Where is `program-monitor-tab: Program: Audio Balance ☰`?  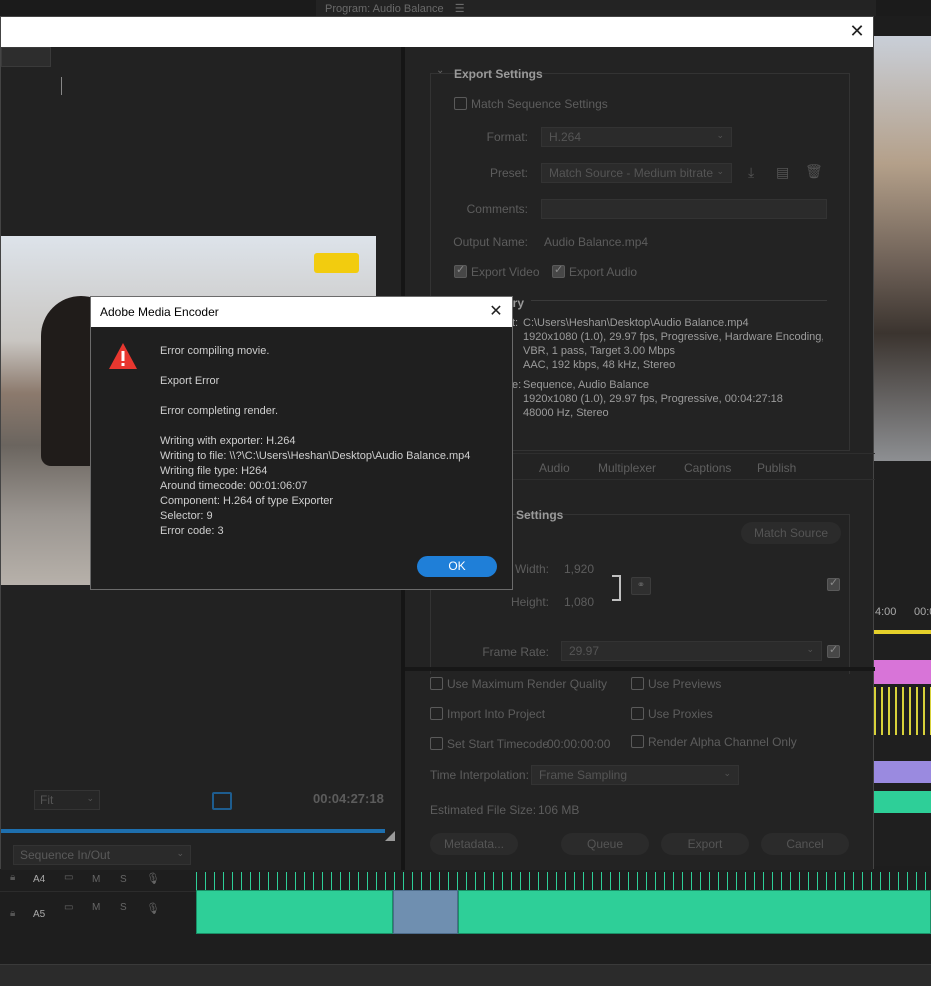
program-monitor-tab: Program: Audio Balance ☰ is located at coordinates (596, 8).